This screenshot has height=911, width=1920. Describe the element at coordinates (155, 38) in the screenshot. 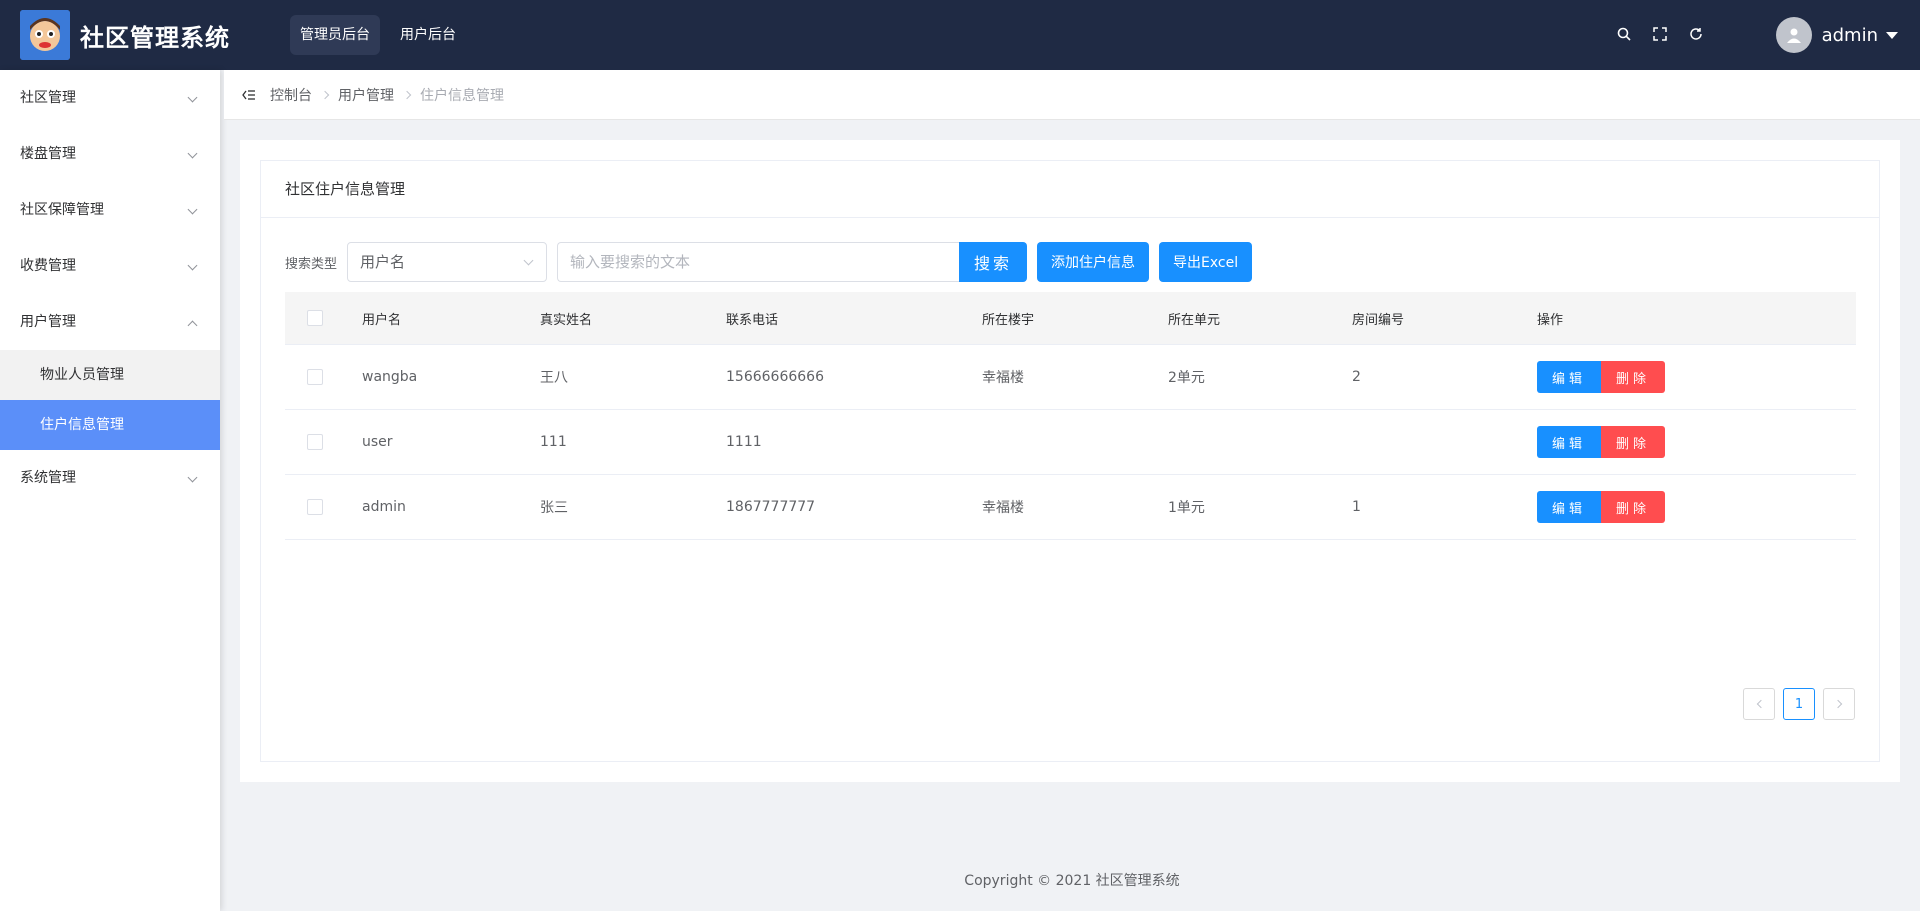

I see `app-title: 社区管理系统` at that location.